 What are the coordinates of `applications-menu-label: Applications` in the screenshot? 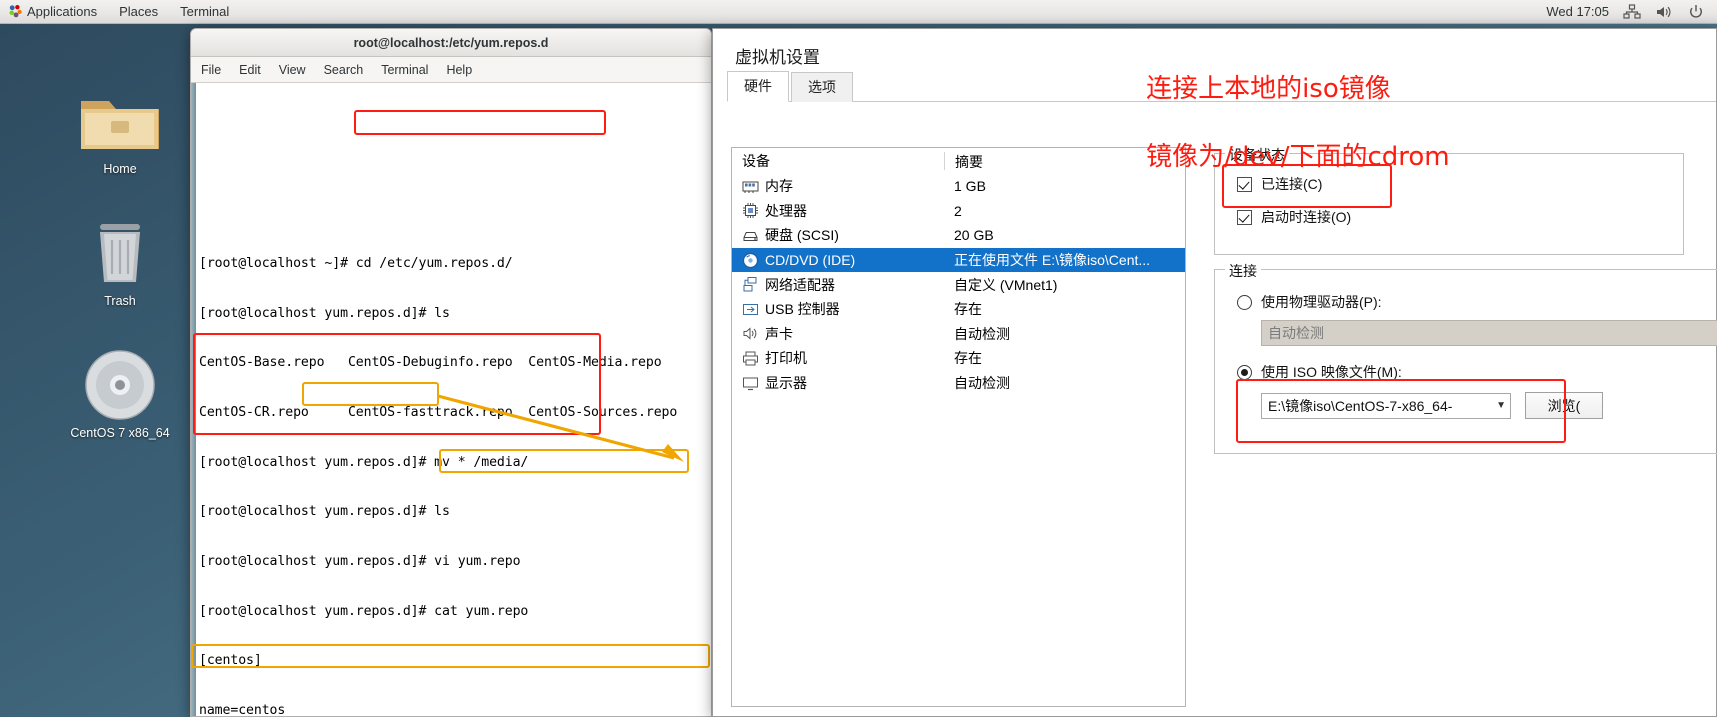 It's located at (62, 11).